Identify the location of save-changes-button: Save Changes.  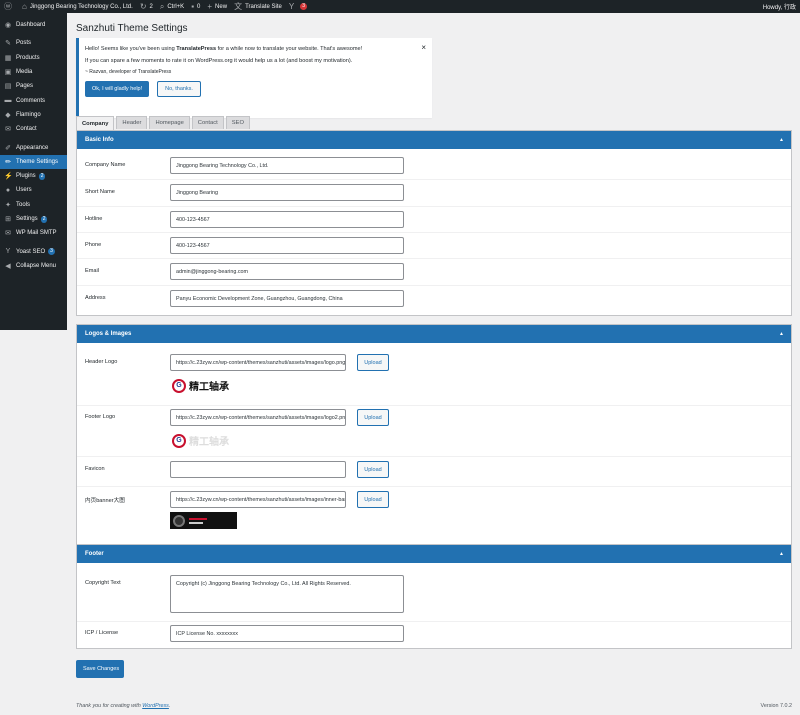
(100, 669).